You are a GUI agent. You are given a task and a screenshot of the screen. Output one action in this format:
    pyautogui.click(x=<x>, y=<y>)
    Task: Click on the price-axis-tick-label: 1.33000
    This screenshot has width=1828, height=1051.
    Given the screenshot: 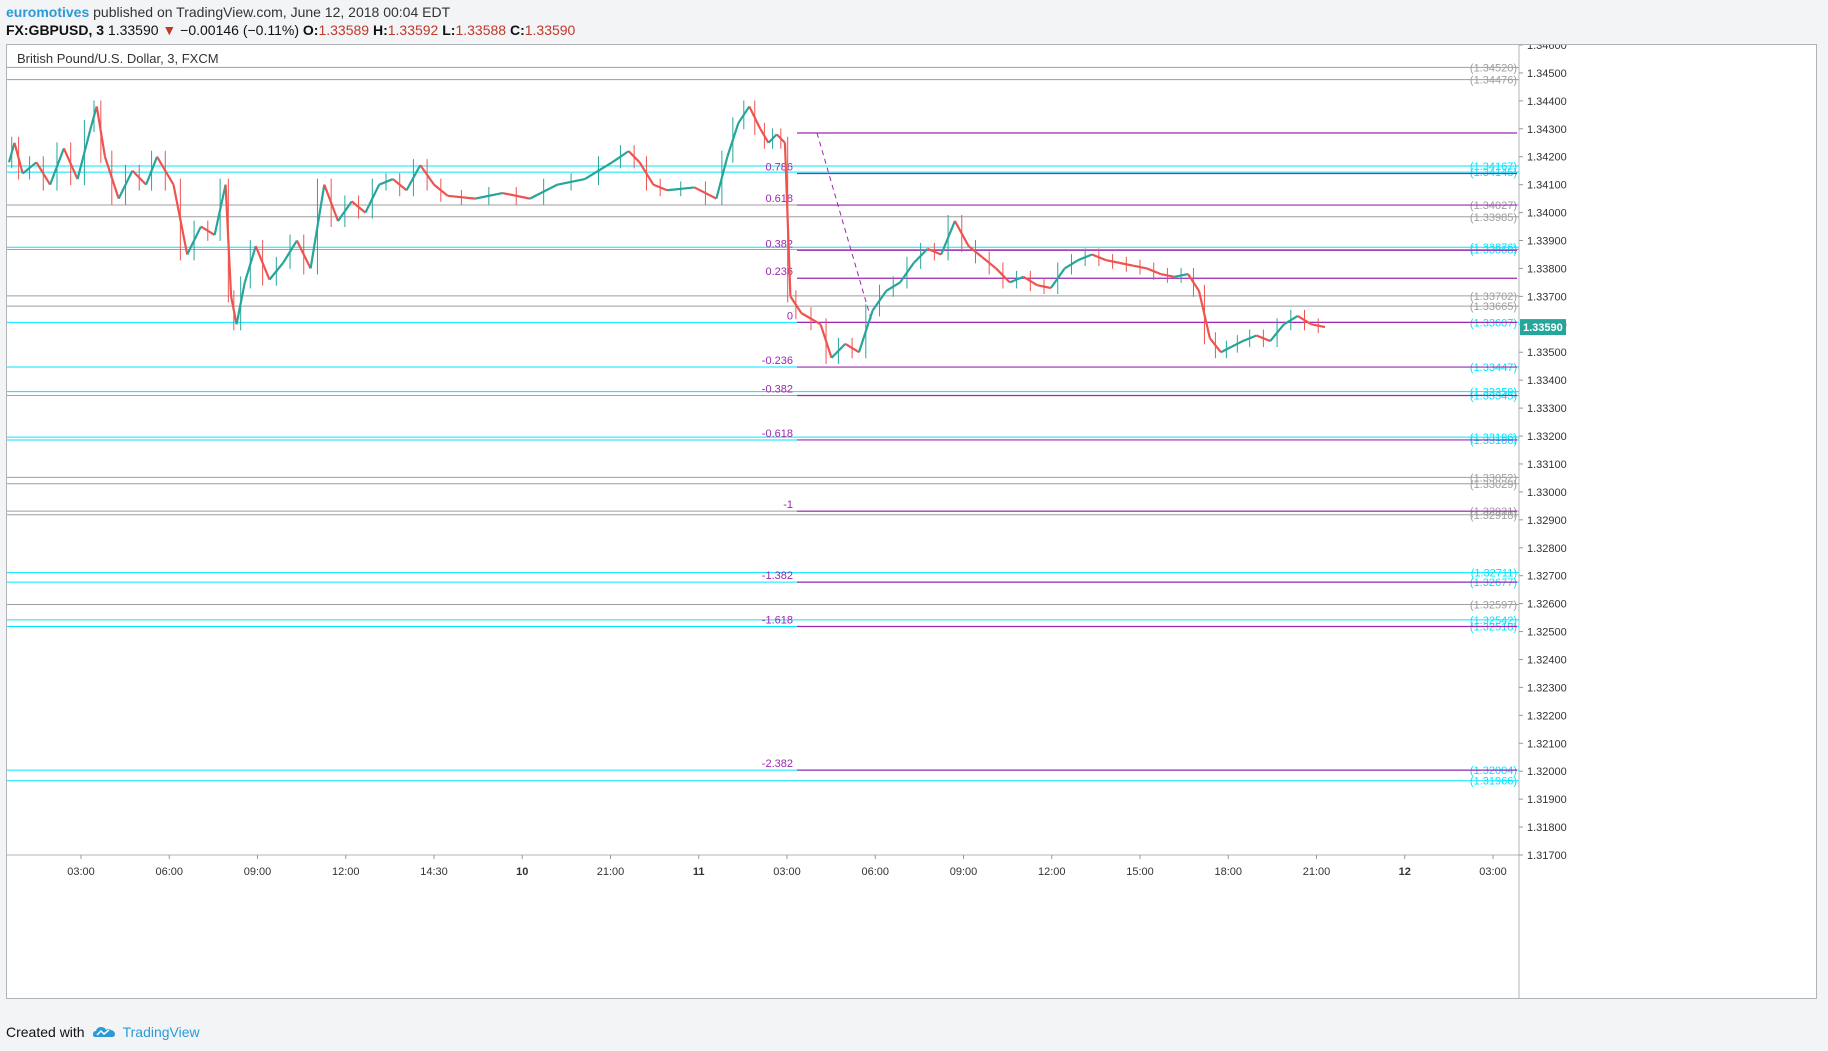 What is the action you would take?
    pyautogui.click(x=1547, y=493)
    